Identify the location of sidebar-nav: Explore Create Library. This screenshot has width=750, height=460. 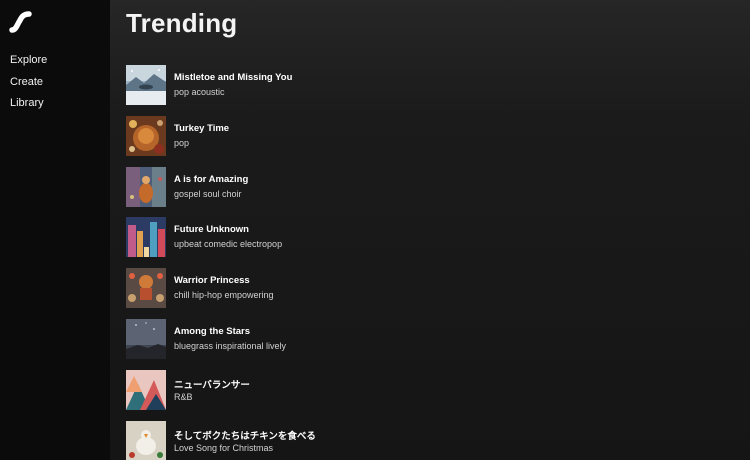
(28, 83).